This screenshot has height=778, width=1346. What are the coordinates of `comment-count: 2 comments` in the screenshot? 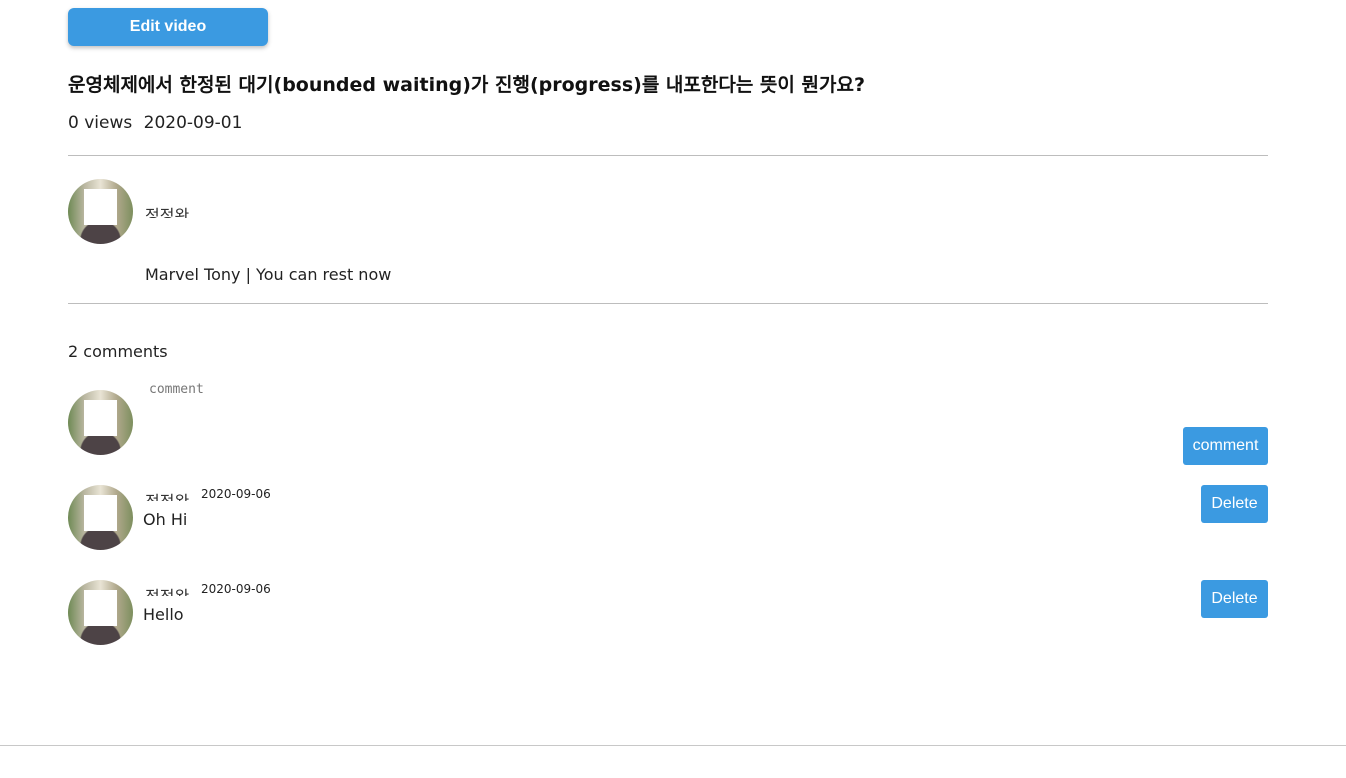 It's located at (118, 351).